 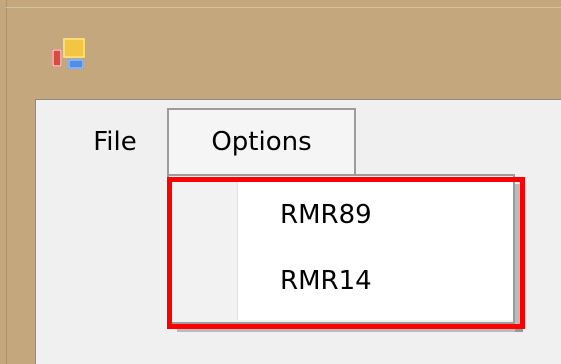 What do you see at coordinates (69, 55) in the screenshot?
I see `application-icon` at bounding box center [69, 55].